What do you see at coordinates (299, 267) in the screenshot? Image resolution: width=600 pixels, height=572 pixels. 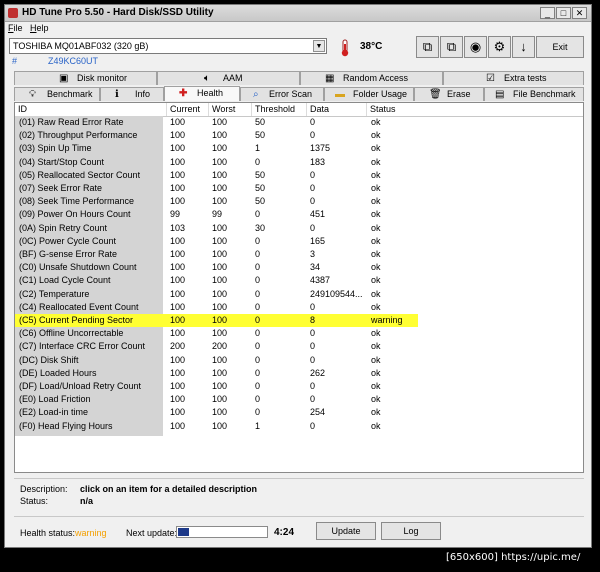 I see `table-row: (C0) Unsafe Shutdown Count 100 100 0 34 ok` at bounding box center [299, 267].